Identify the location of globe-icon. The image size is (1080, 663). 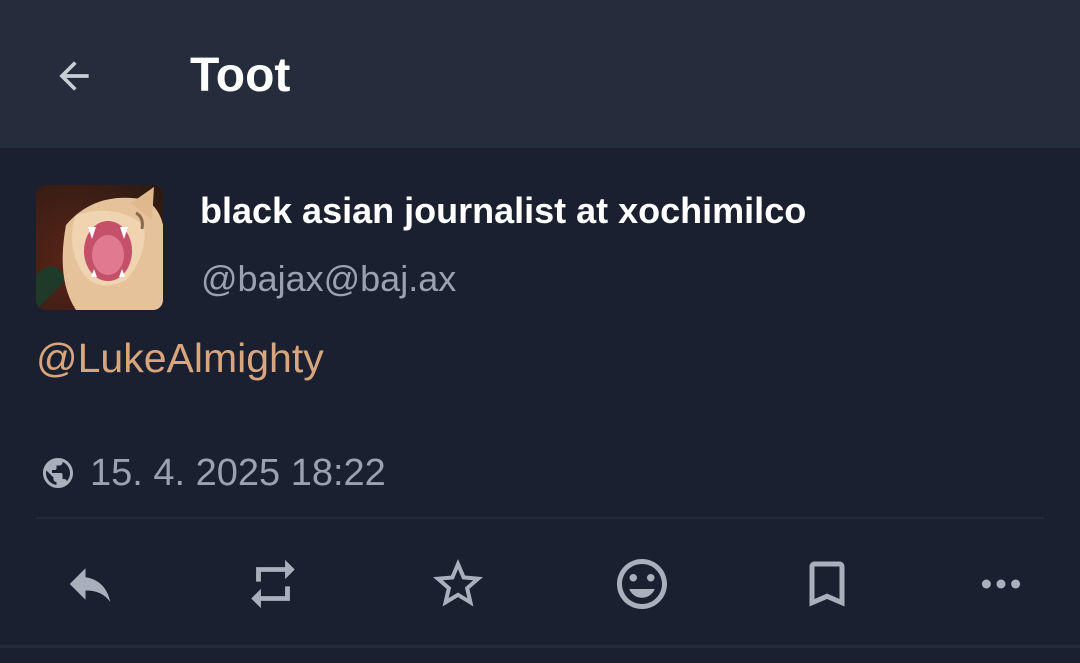
(58, 473).